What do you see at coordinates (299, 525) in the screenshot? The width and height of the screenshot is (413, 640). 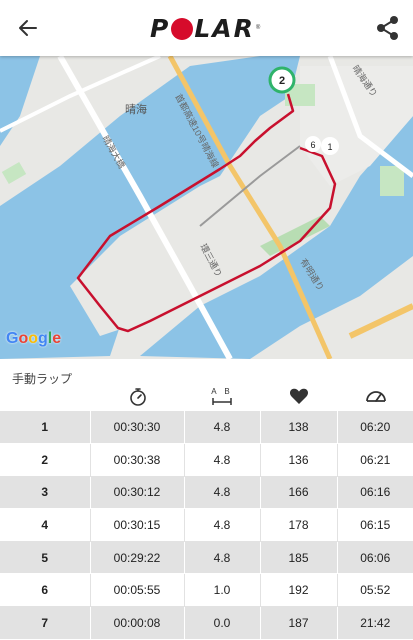 I see `lap-heart-rate: 178` at bounding box center [299, 525].